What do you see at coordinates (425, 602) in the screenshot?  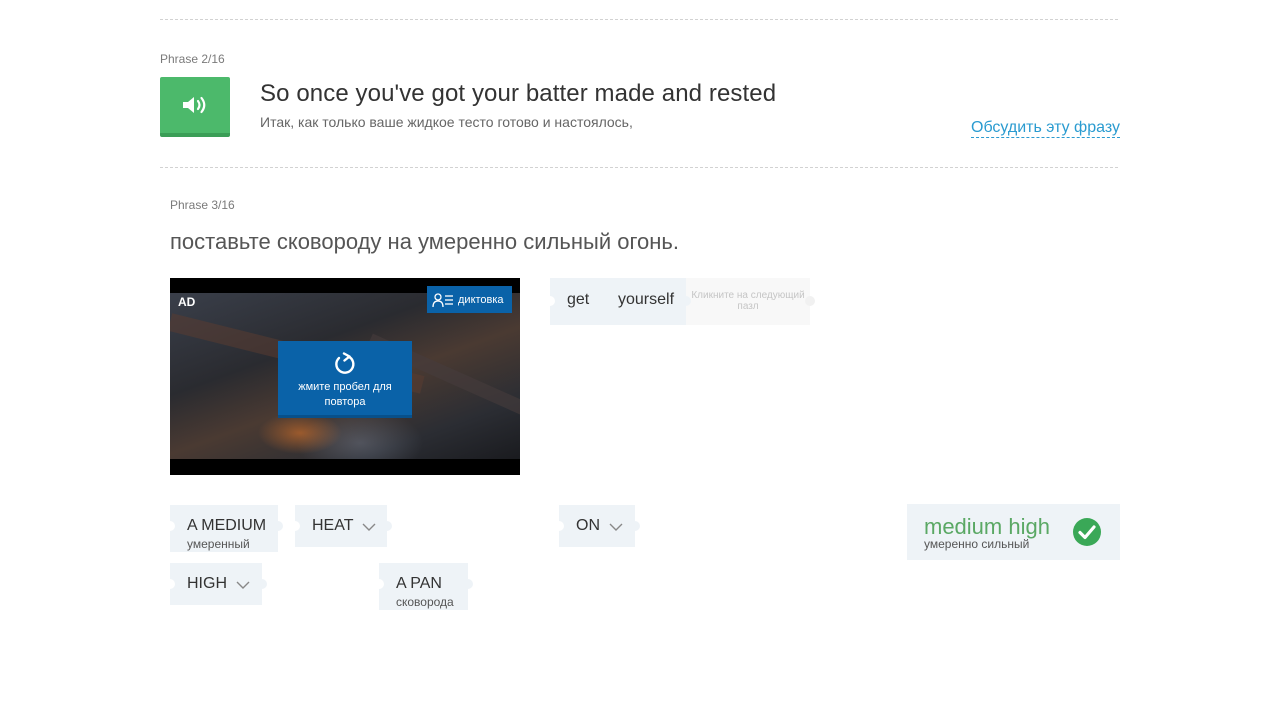 I see `tile-translation: сковорода` at bounding box center [425, 602].